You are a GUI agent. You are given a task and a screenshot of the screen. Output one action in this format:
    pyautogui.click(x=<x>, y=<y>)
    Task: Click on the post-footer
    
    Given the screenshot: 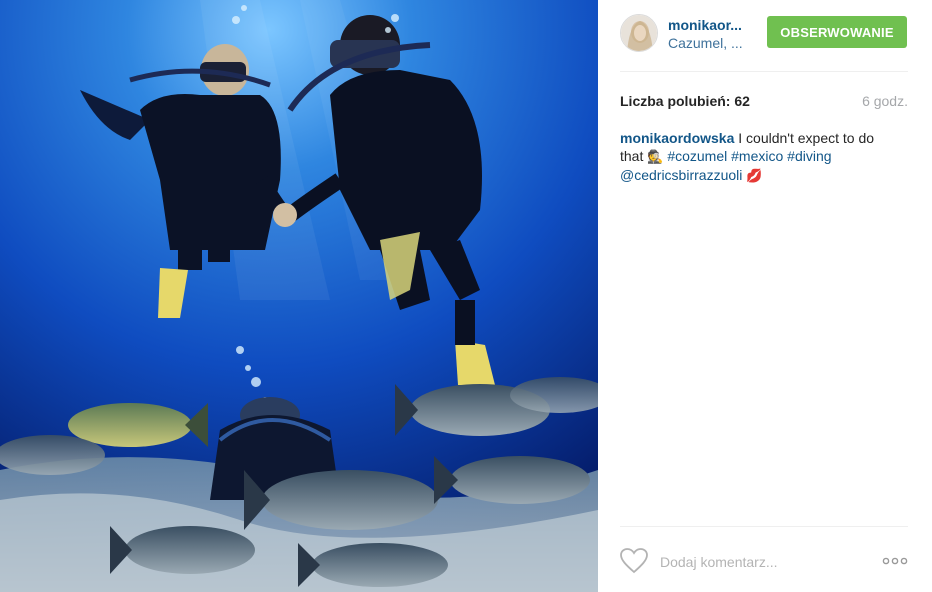 What is the action you would take?
    pyautogui.click(x=764, y=561)
    